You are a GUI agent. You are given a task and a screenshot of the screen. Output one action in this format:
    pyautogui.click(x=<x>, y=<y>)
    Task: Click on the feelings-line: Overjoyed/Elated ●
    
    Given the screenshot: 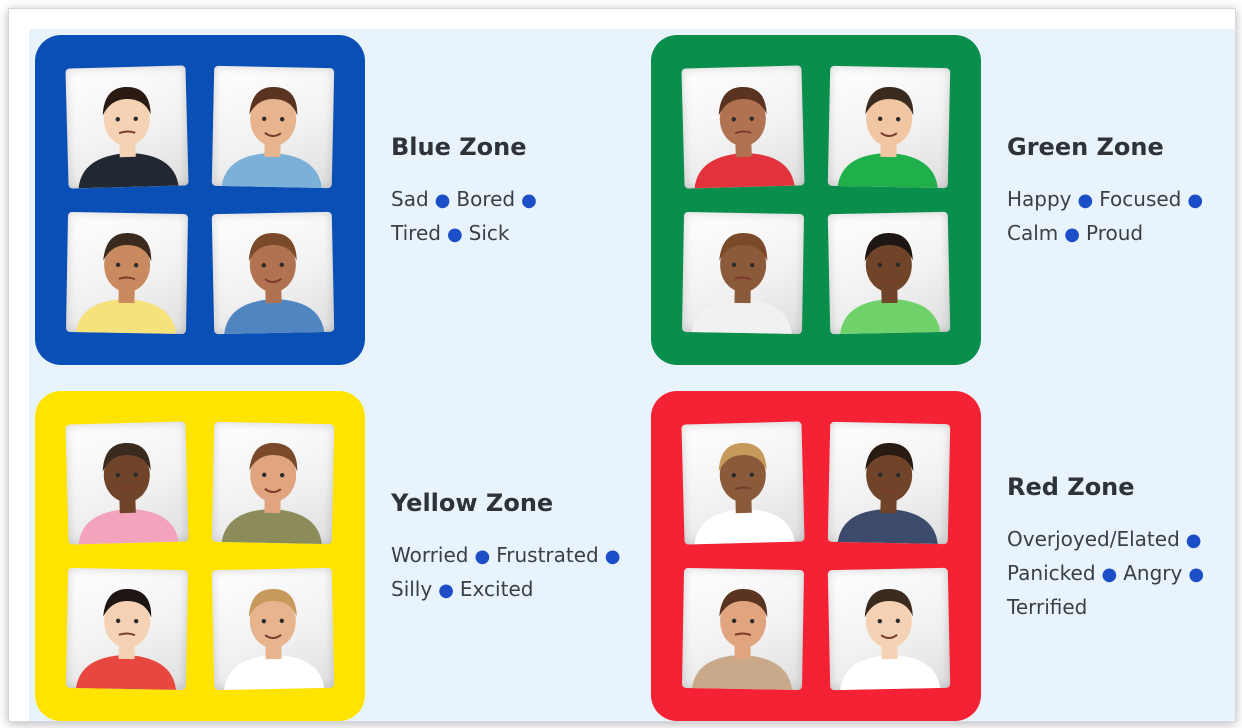 What is the action you would take?
    pyautogui.click(x=1108, y=540)
    